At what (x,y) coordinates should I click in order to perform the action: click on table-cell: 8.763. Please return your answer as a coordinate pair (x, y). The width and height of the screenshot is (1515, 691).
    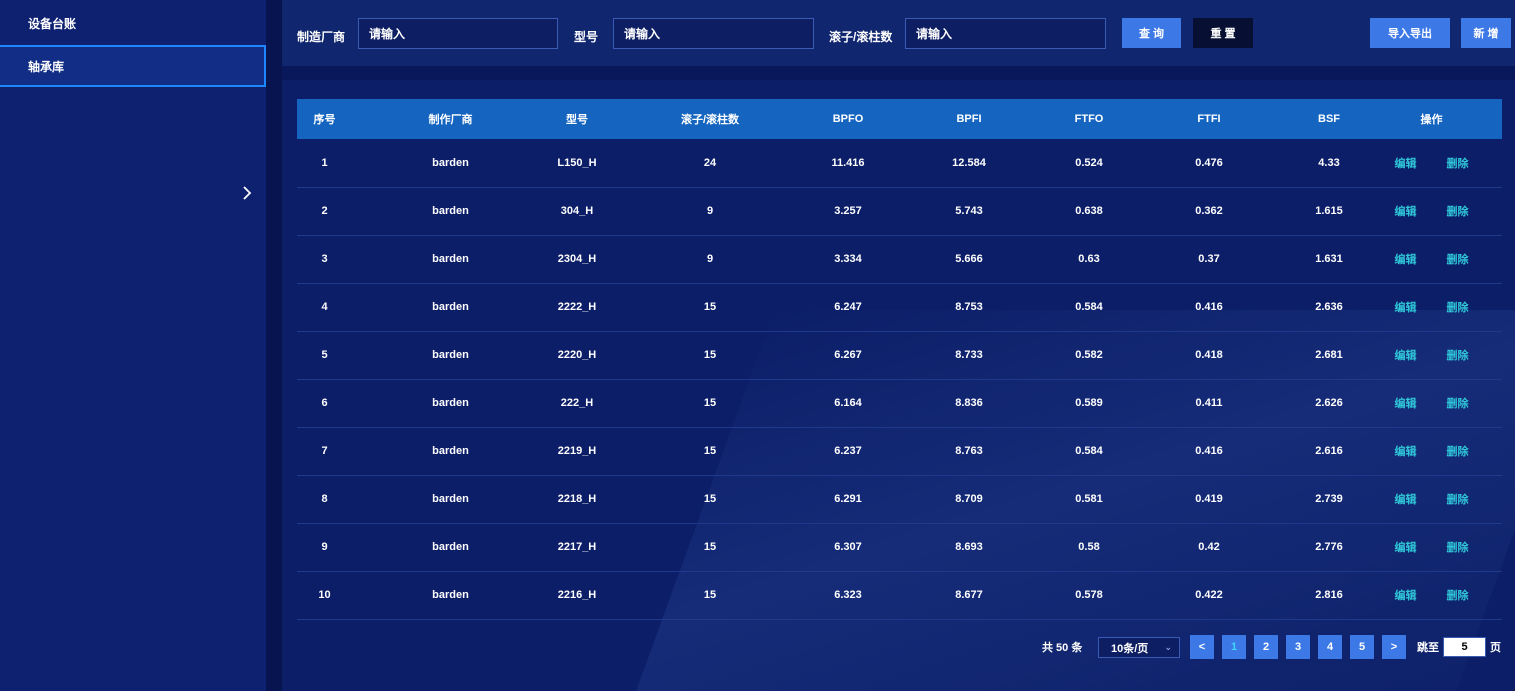
    Looking at the image, I should click on (969, 451).